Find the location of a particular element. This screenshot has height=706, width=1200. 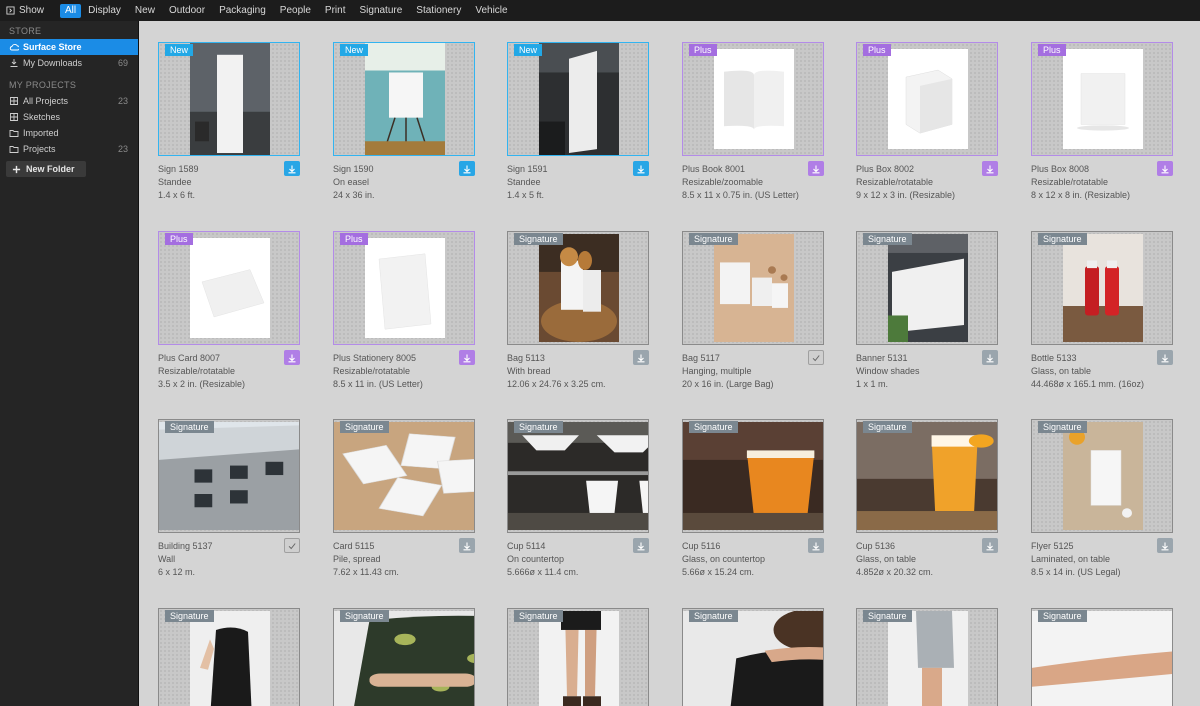

filter-tab-signature: Signature is located at coordinates (380, 11).